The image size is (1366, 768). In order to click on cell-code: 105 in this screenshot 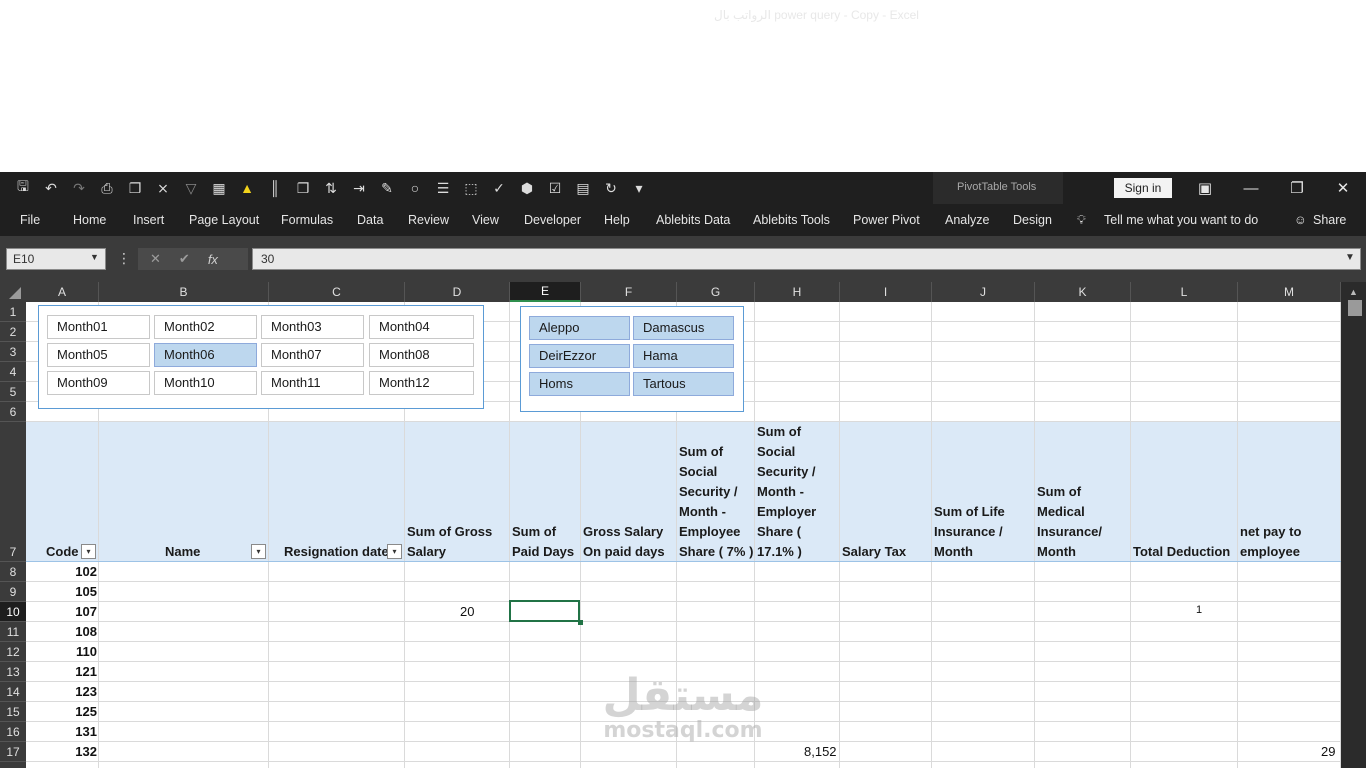, I will do `click(61, 591)`.